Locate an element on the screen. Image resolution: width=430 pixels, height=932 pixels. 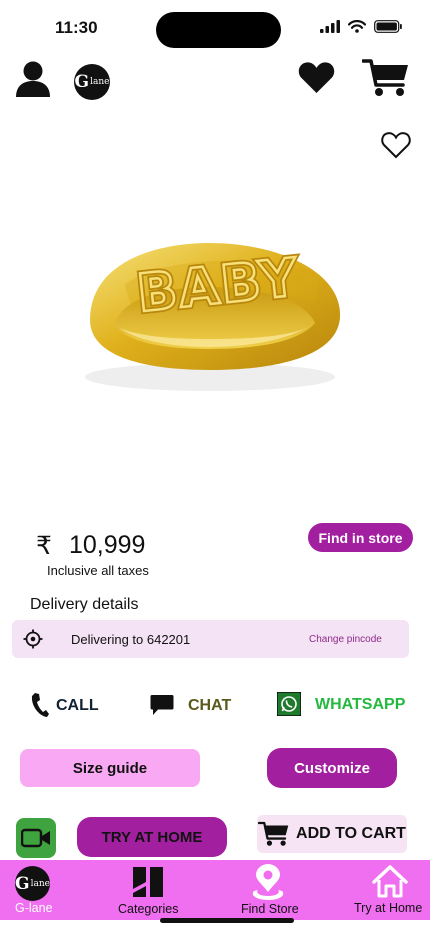
phone-icon is located at coordinates (40, 705).